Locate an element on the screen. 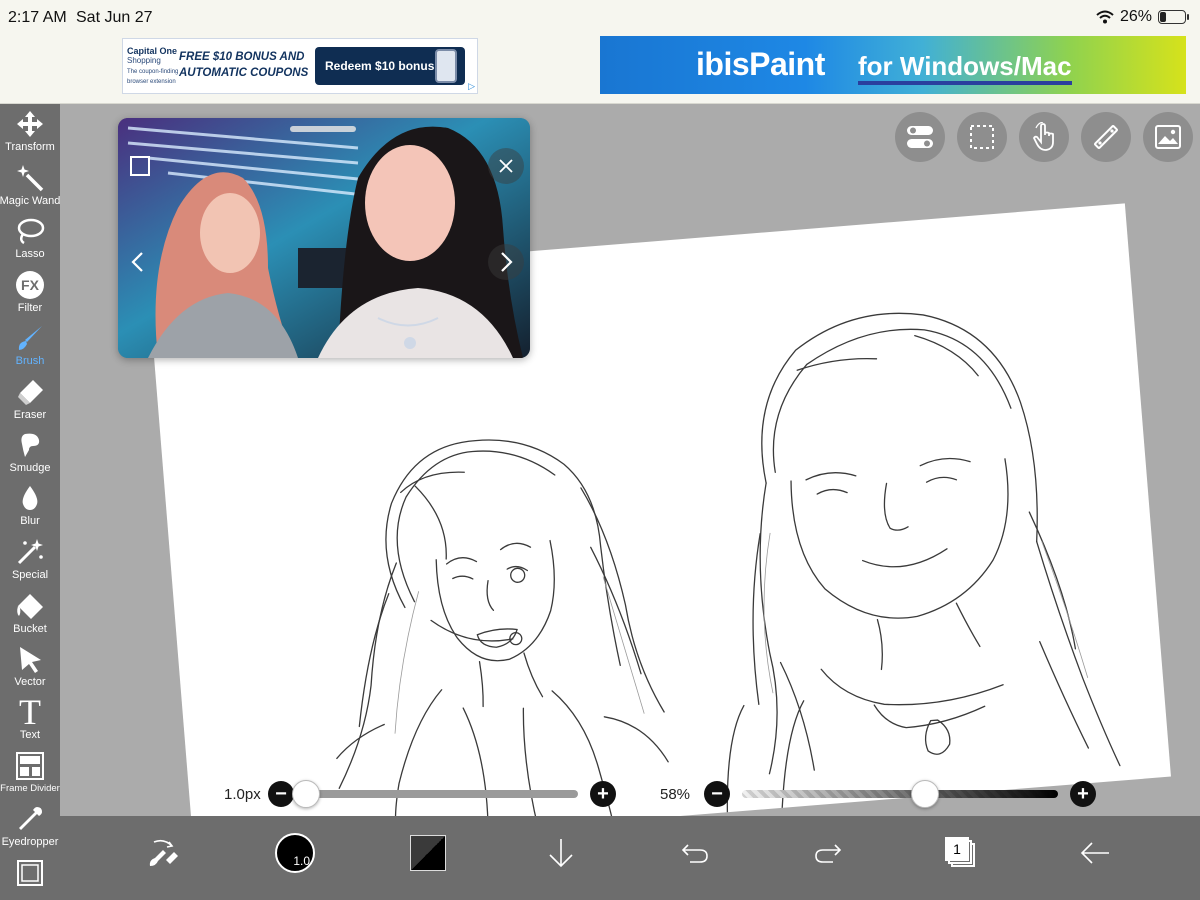 The width and height of the screenshot is (1200, 900). tool-blur: Blur is located at coordinates (30, 508).